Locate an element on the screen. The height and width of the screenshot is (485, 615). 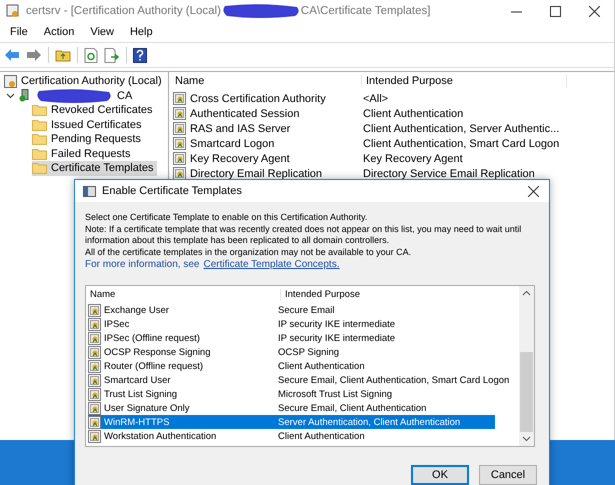
refresh-icon is located at coordinates (91, 55).